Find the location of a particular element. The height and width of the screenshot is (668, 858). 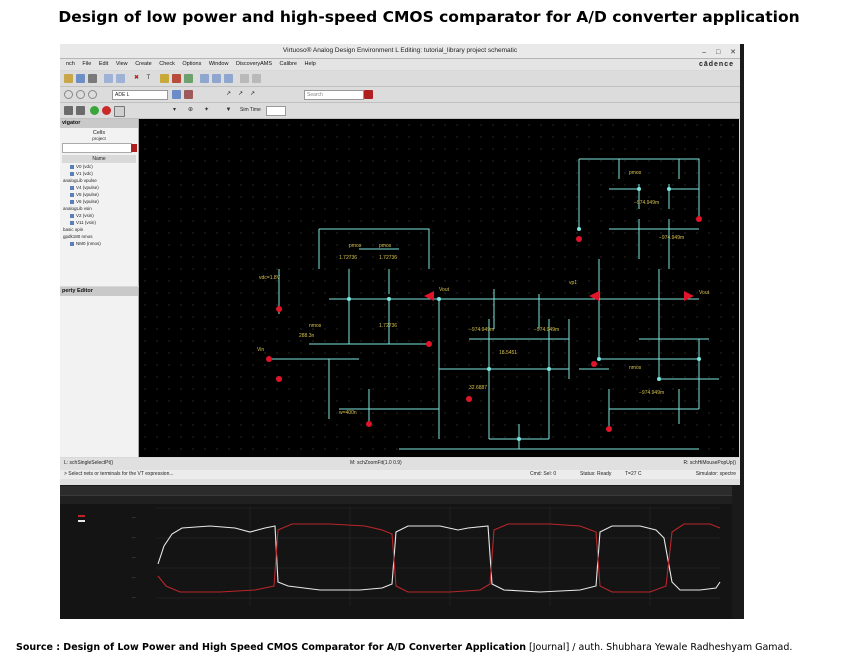

property-editor-panel: perty Editor is located at coordinates (99, 372).